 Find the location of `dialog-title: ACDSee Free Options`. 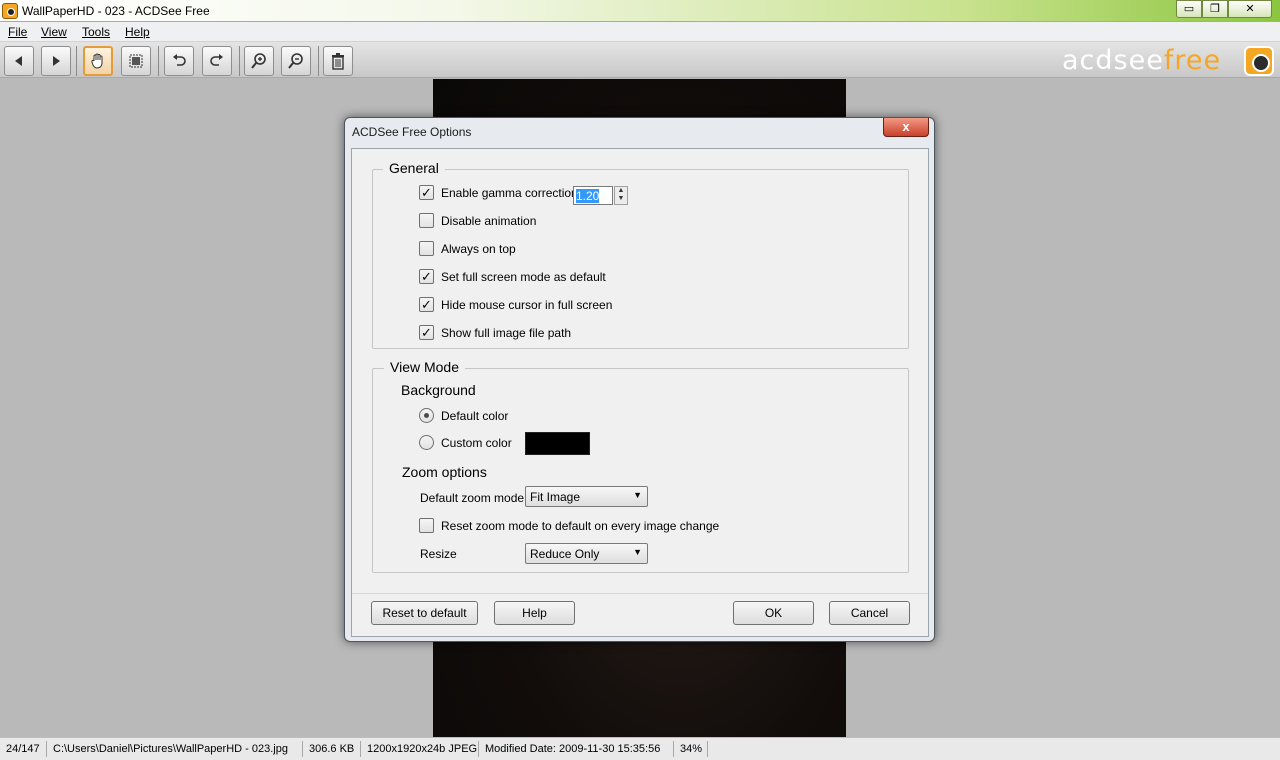

dialog-title: ACDSee Free Options is located at coordinates (412, 132).